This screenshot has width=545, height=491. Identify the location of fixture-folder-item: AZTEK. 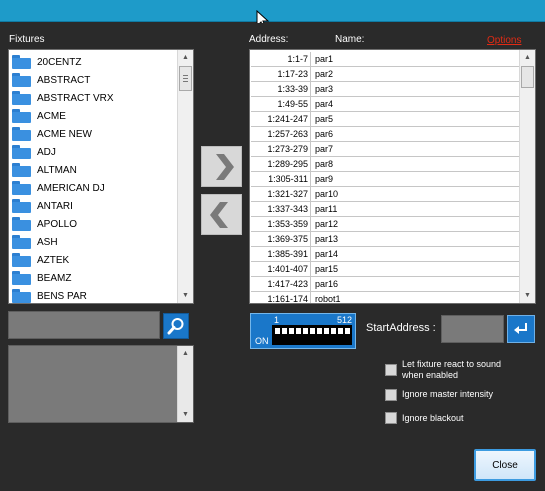
(40, 260).